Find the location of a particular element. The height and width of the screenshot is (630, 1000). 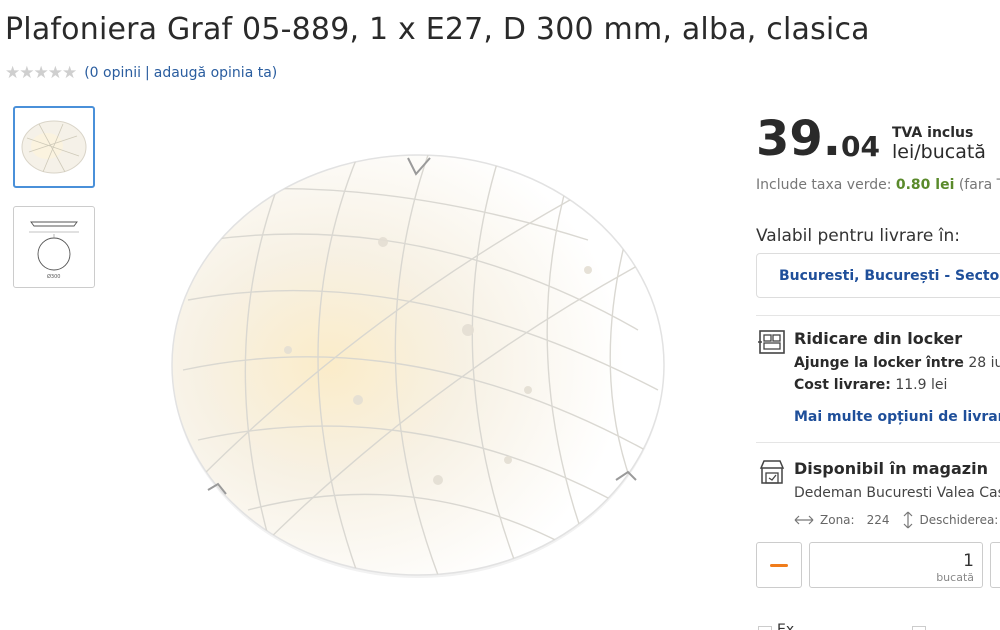

price-block: 39. 04 TVA inclus lei/bucată is located at coordinates (871, 139).